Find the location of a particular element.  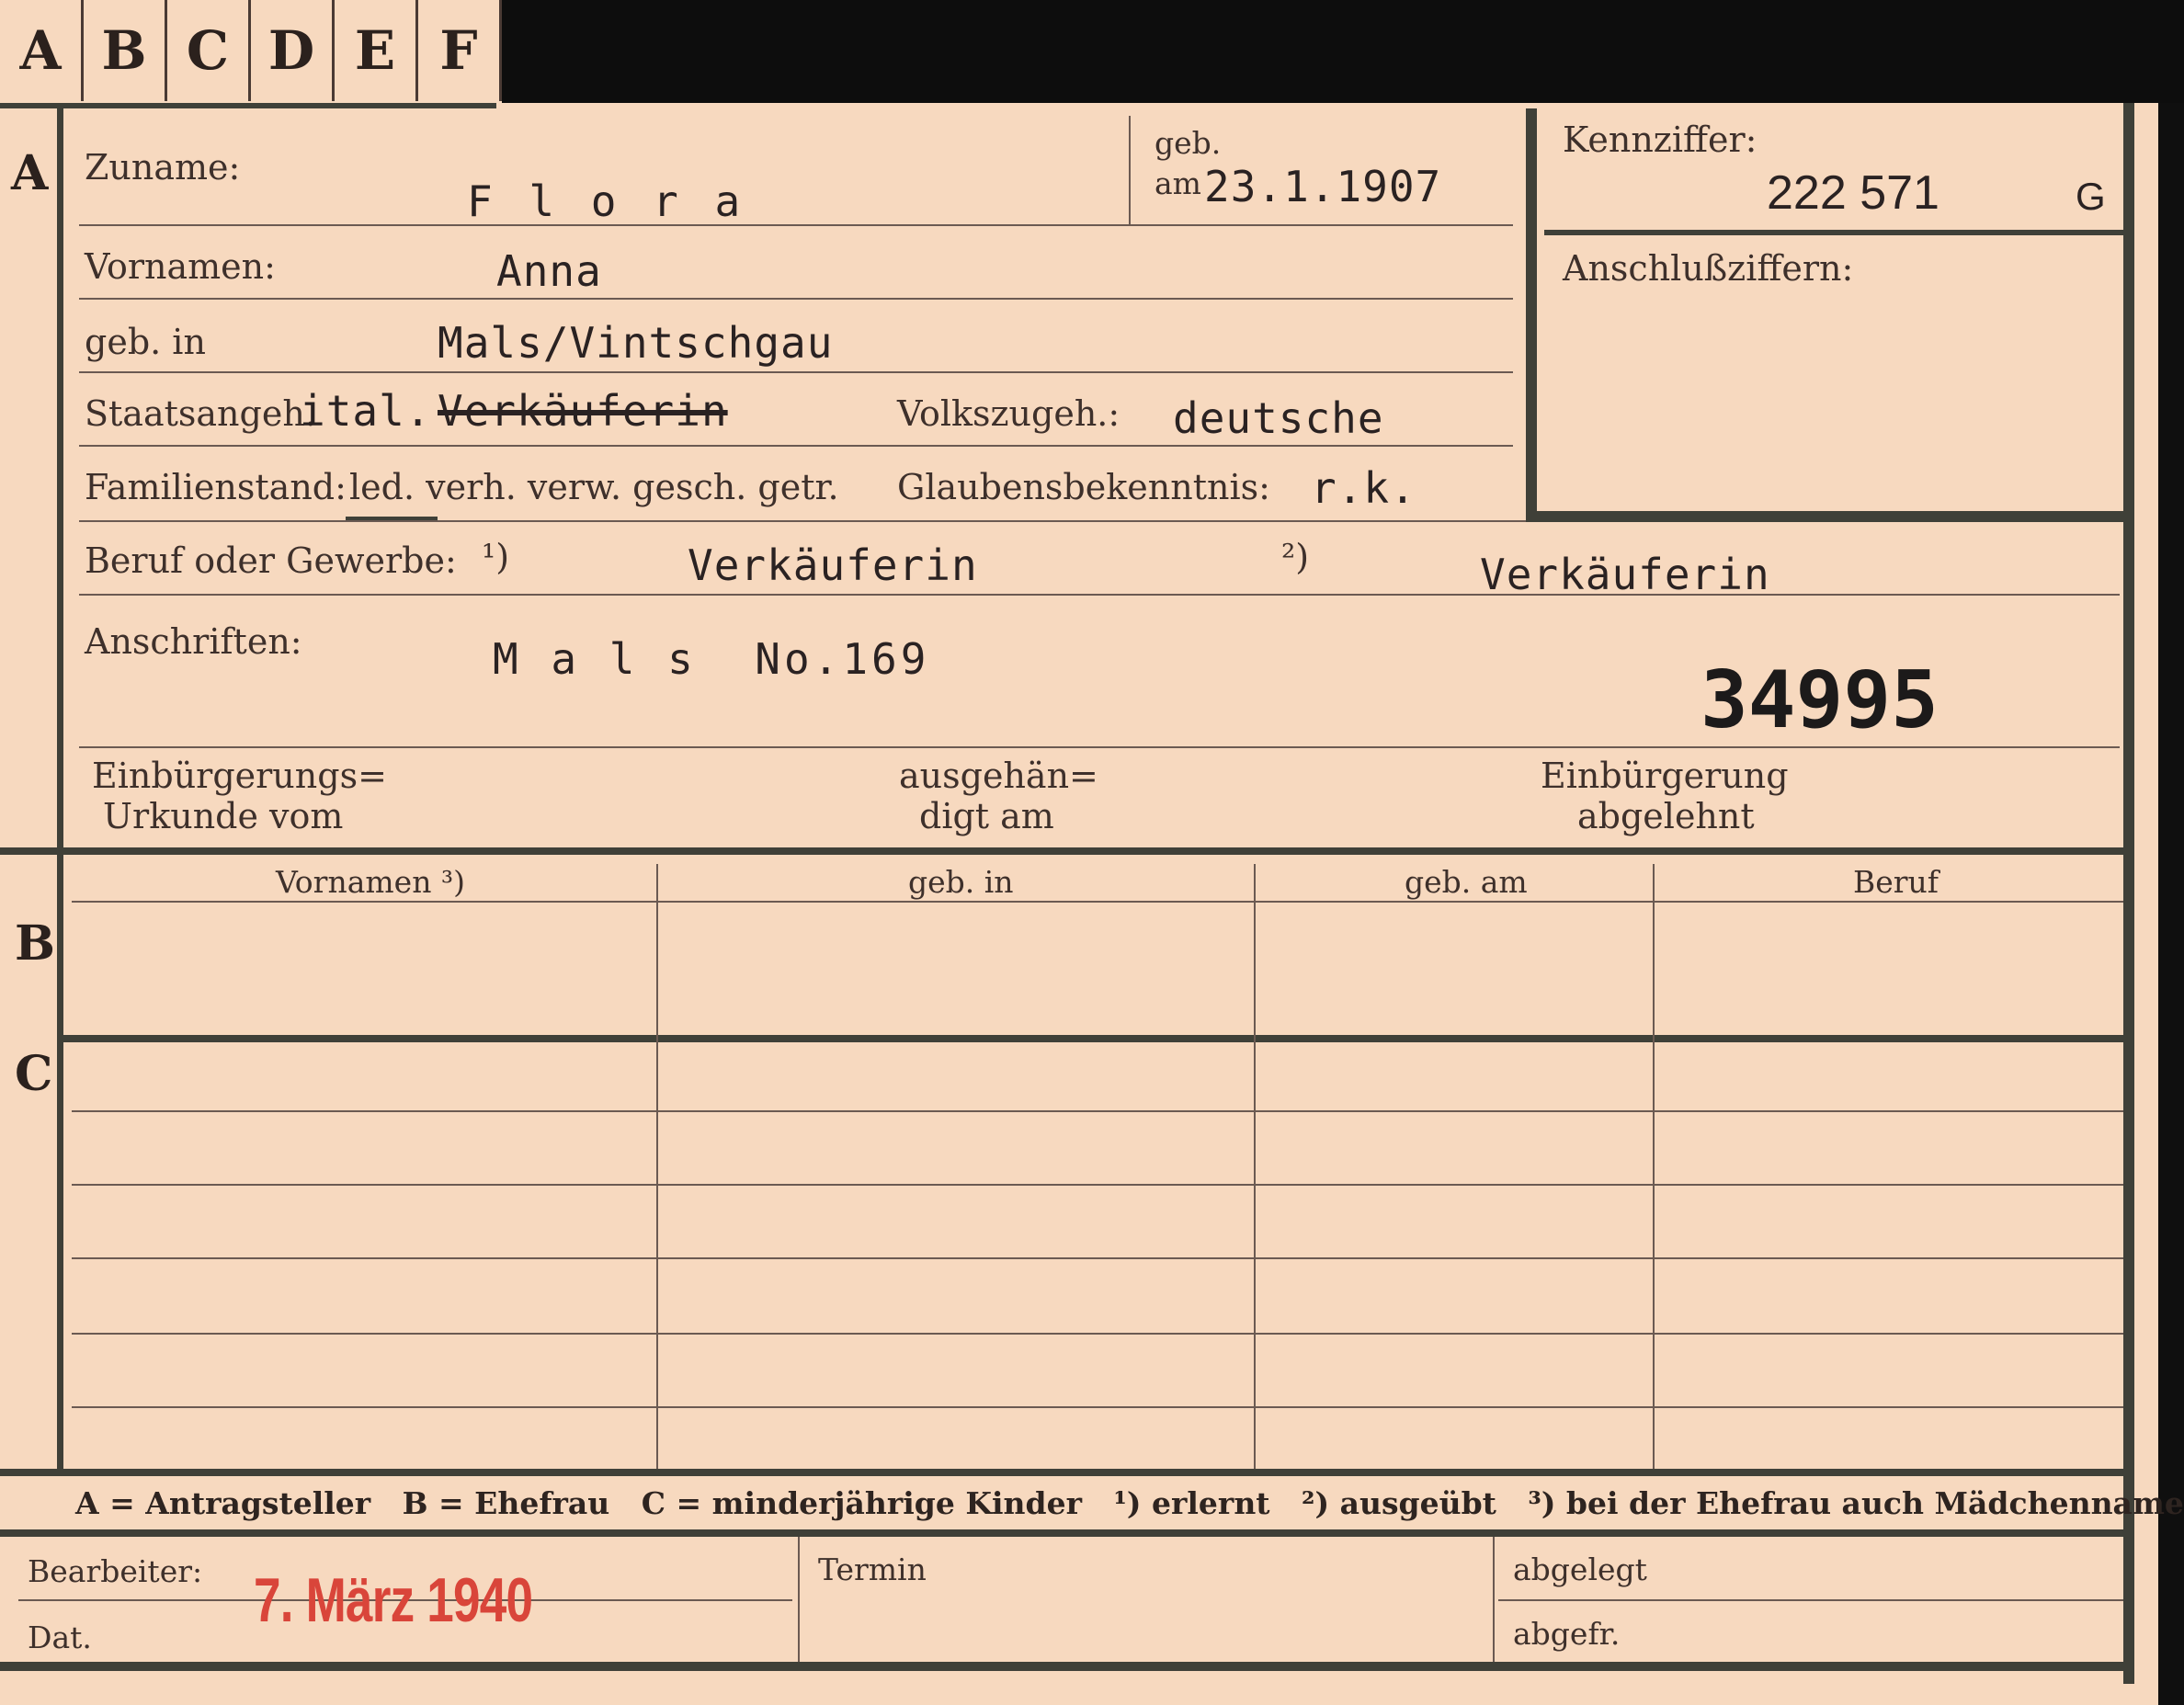

termin-label: Termin is located at coordinates (872, 1569).